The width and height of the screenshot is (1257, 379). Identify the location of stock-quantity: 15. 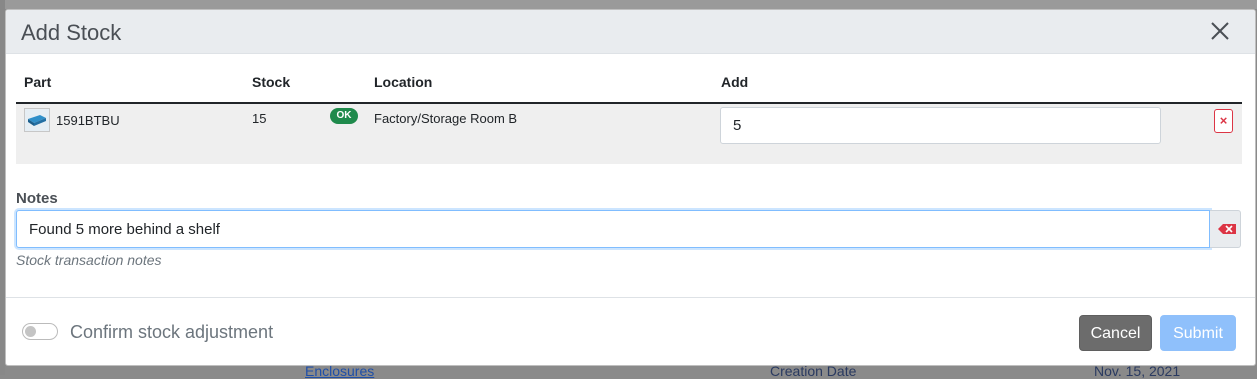
(259, 118).